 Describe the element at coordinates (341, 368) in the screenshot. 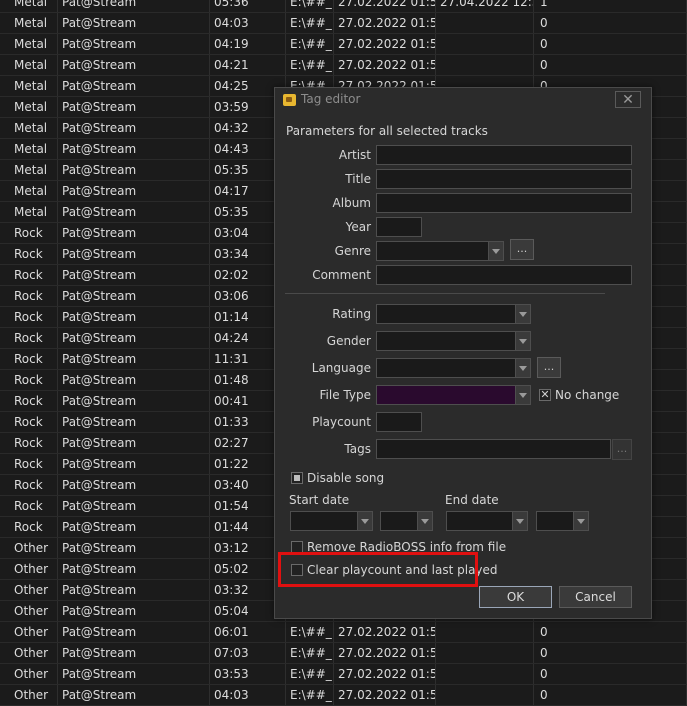

I see `language-label: Language` at that location.